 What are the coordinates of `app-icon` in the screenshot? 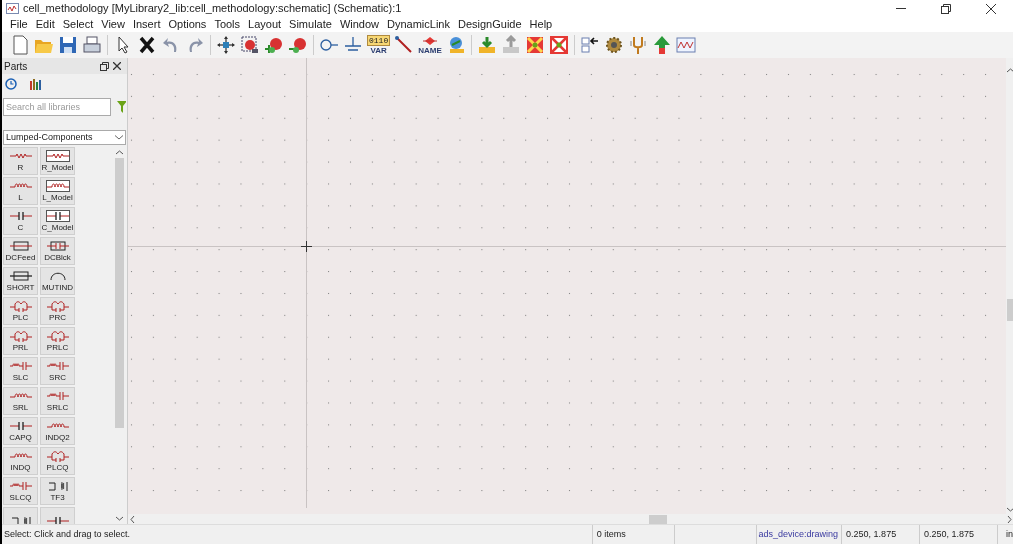 It's located at (12, 8).